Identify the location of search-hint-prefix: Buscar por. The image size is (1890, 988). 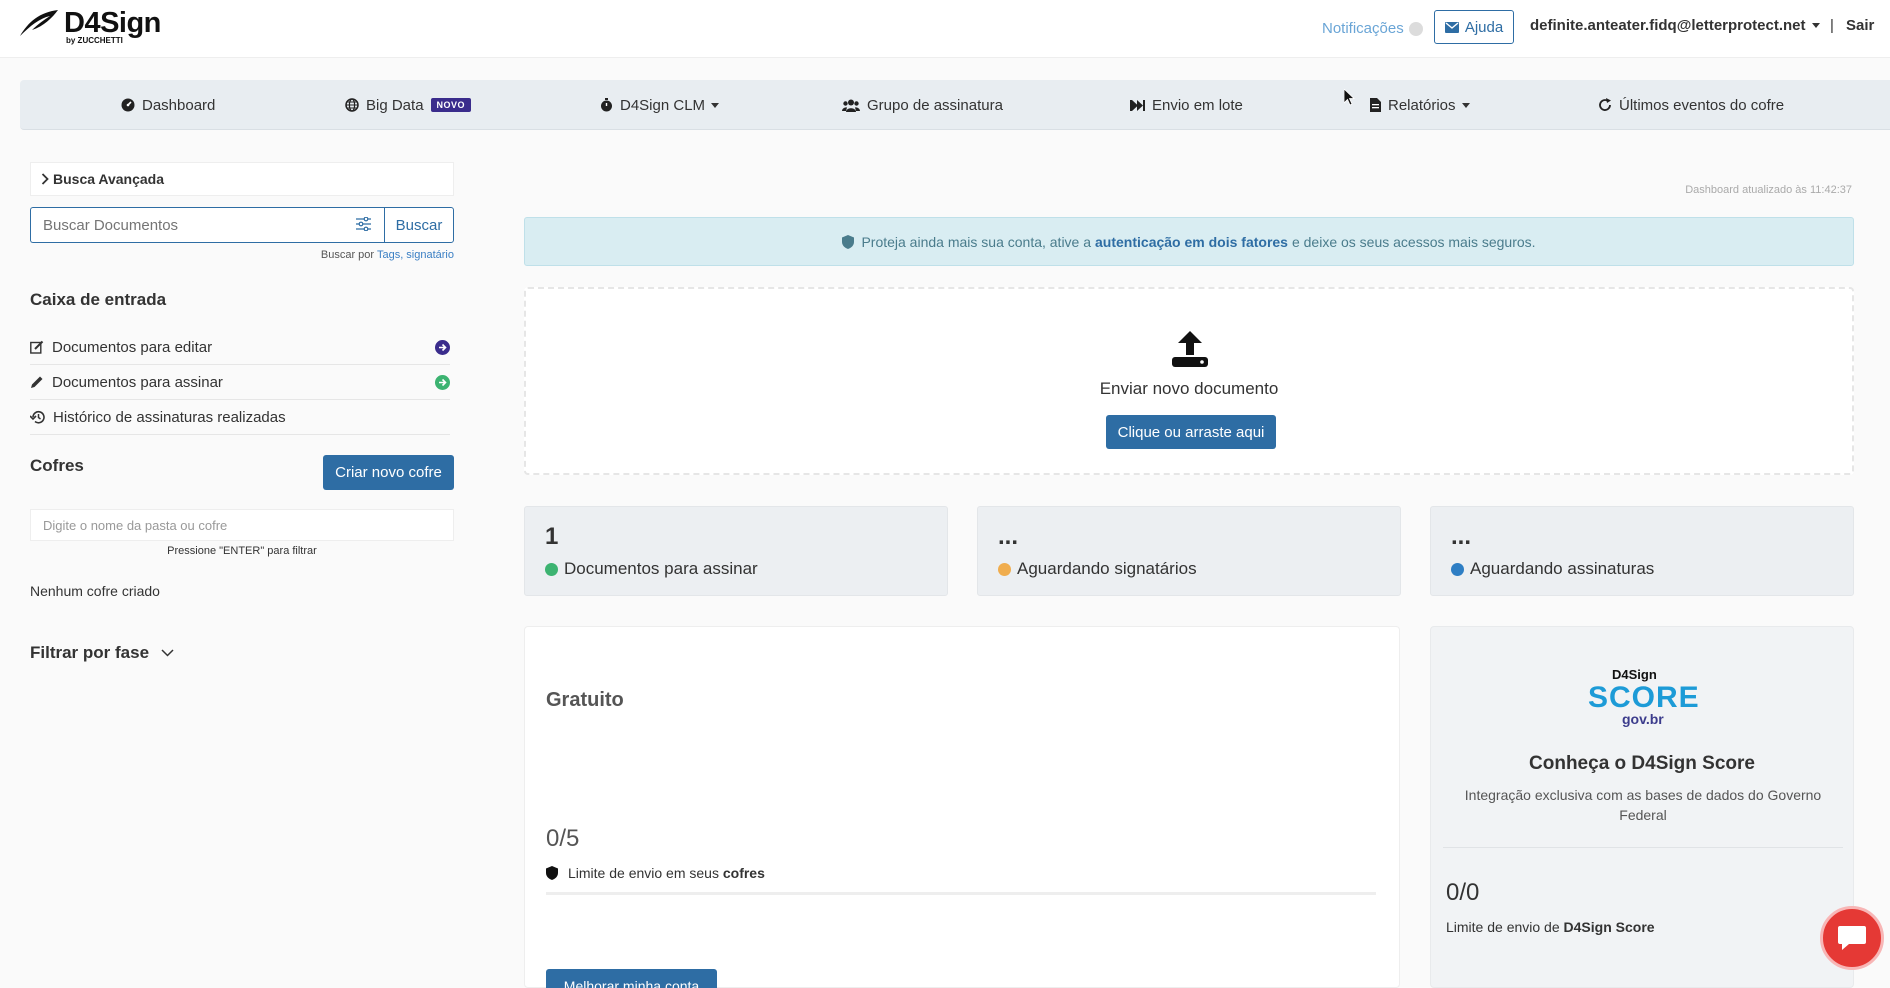
(347, 255).